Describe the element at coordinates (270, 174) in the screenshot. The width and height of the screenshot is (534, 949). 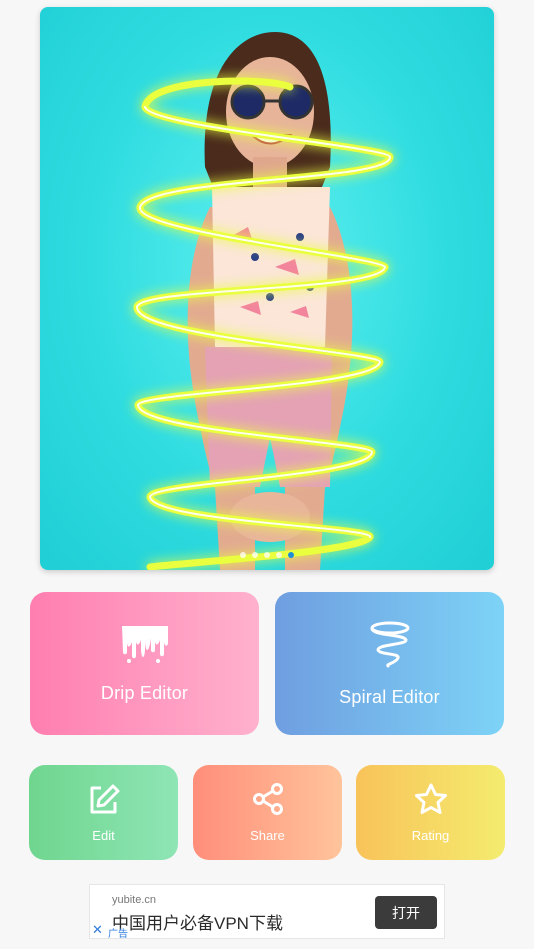
I see `neck-shape` at that location.